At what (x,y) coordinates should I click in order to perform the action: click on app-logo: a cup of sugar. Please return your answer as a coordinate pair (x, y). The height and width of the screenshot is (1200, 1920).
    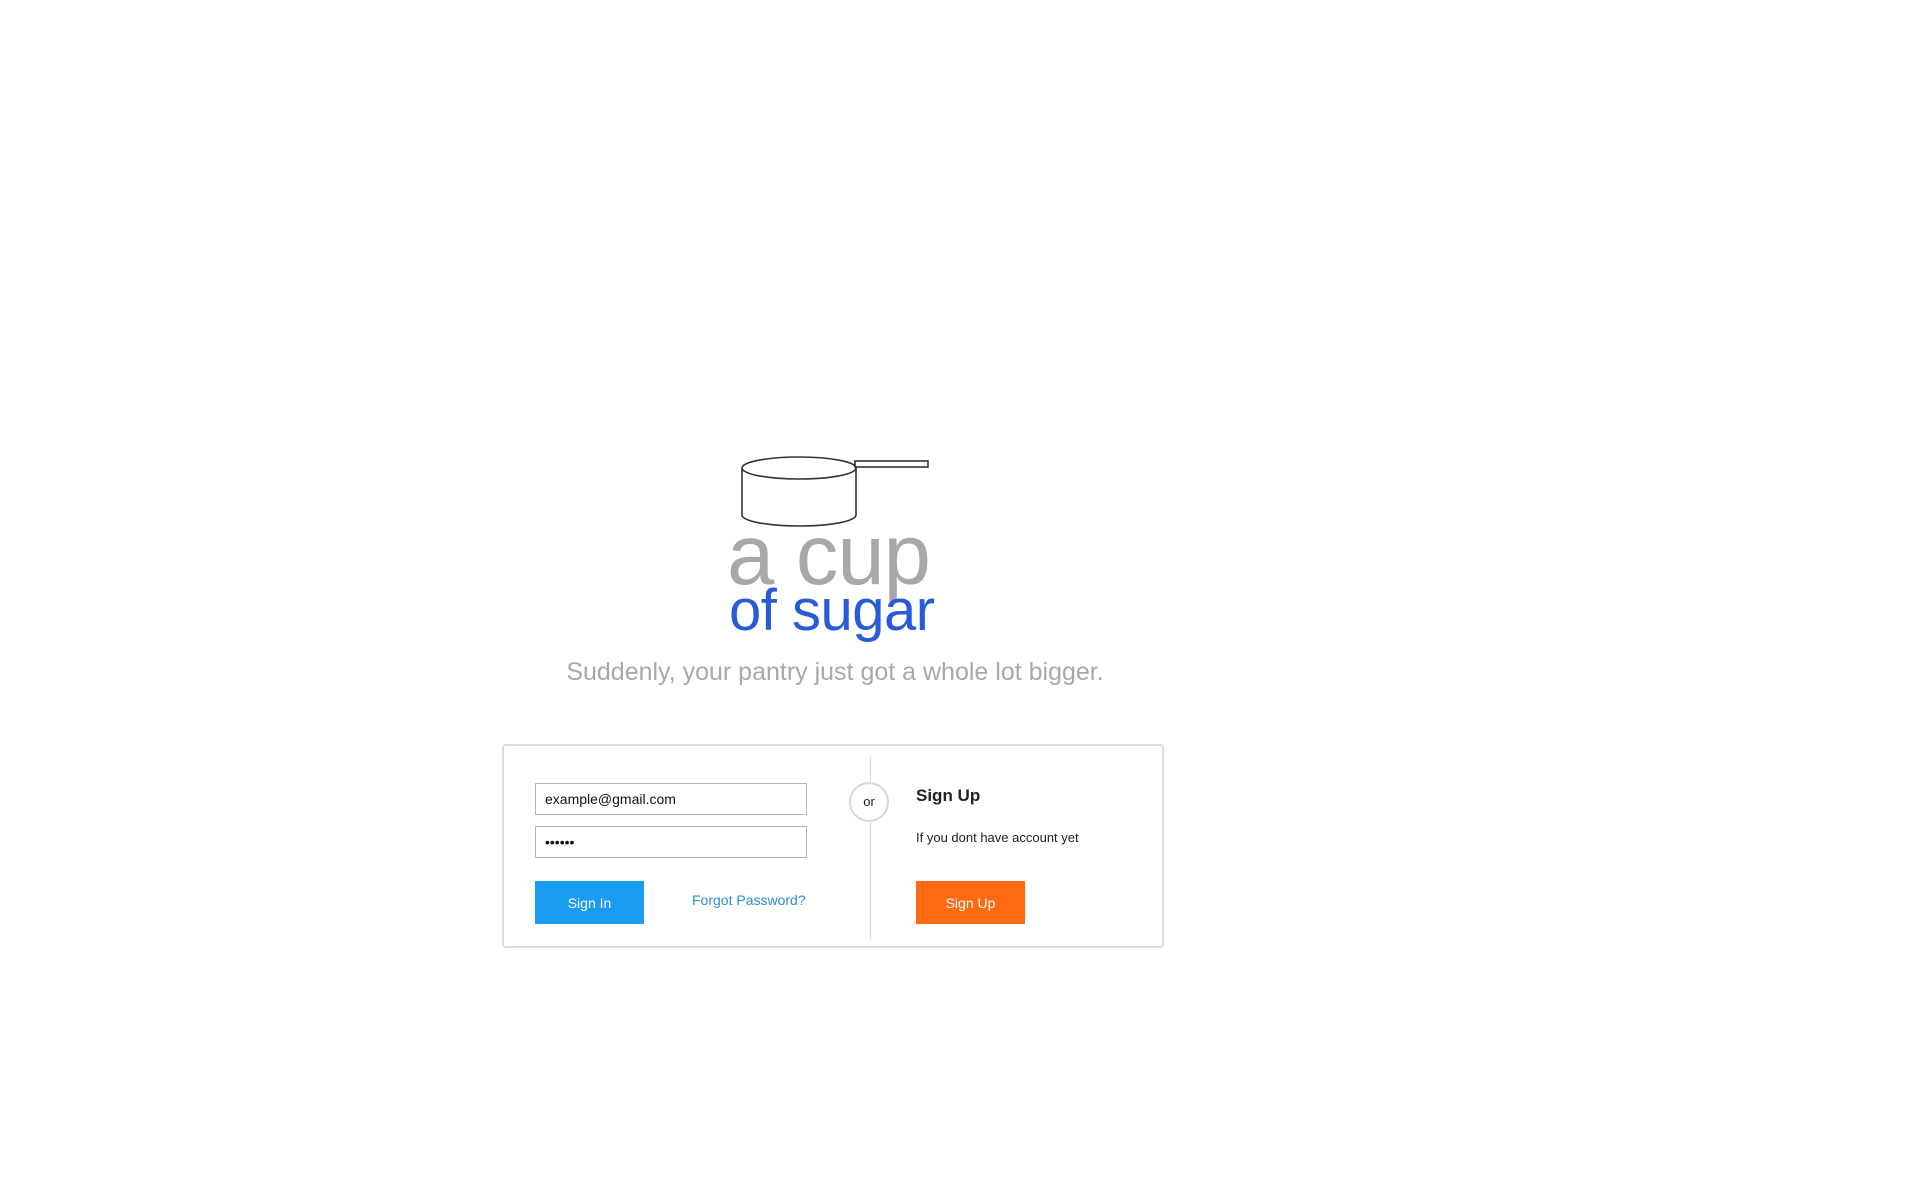
    Looking at the image, I should click on (847, 552).